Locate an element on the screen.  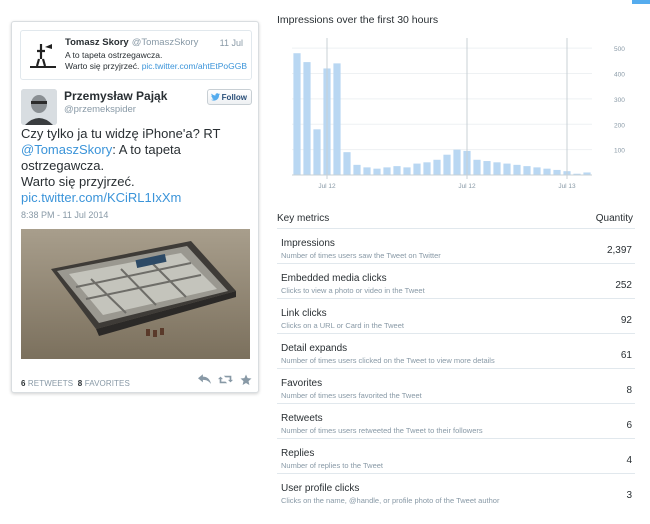
tweet-text-part3: Warto się przyjrzeć. is located at coordinates (78, 181).